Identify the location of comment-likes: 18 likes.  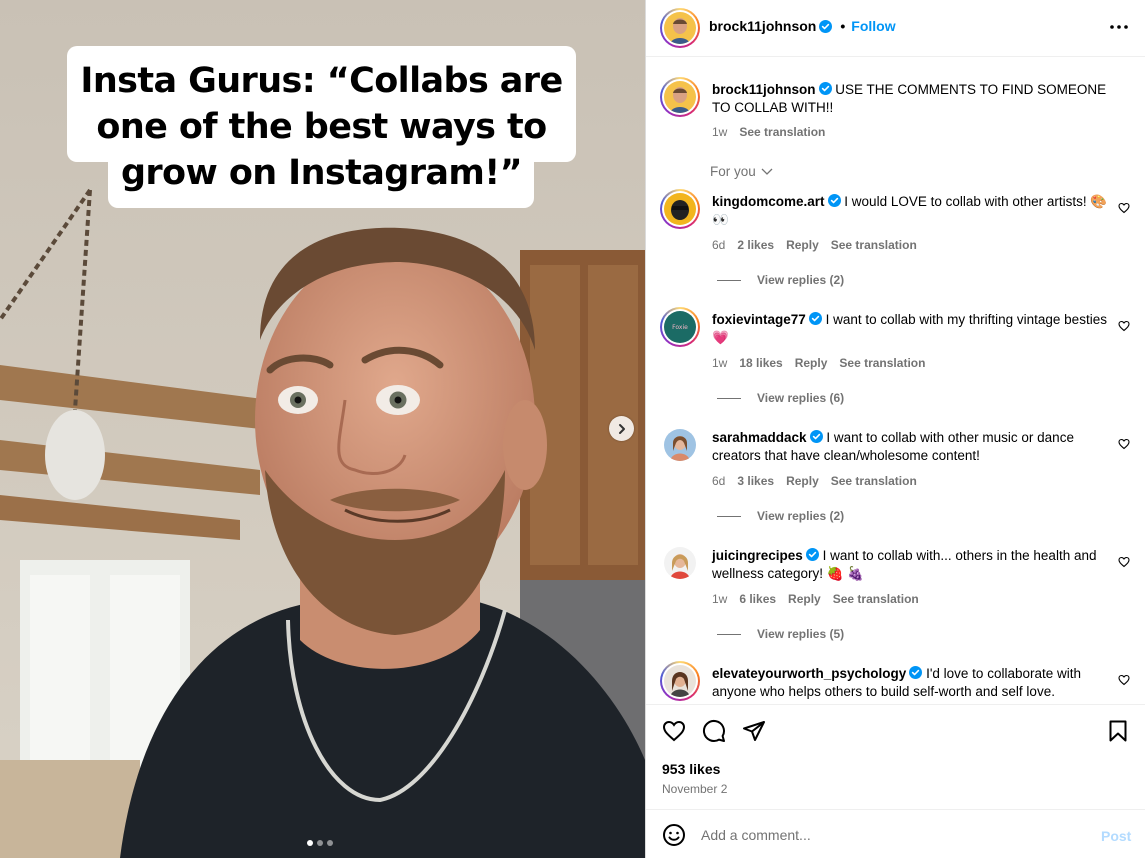
(760, 363).